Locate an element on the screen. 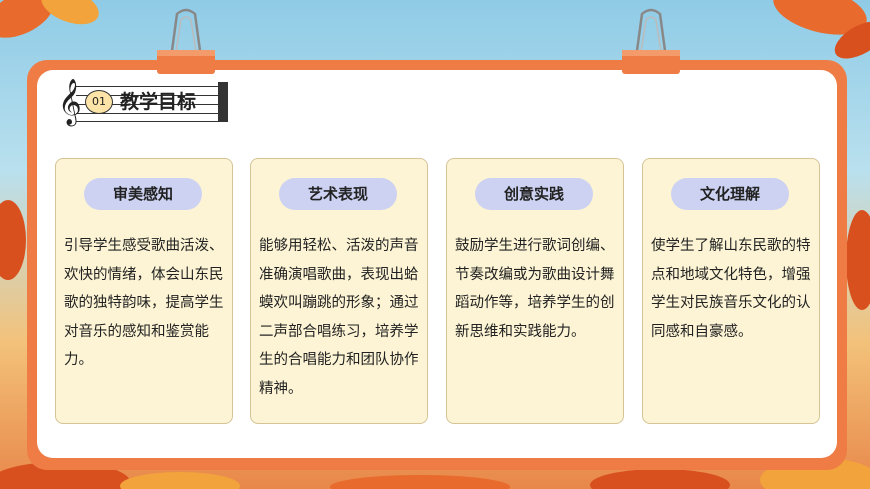 The width and height of the screenshot is (870, 489). card-description: 使学生了解山东民歌的特点和地域文化特色，增强学生对民族音乐文化的认同感和自豪感。 is located at coordinates (731, 289).